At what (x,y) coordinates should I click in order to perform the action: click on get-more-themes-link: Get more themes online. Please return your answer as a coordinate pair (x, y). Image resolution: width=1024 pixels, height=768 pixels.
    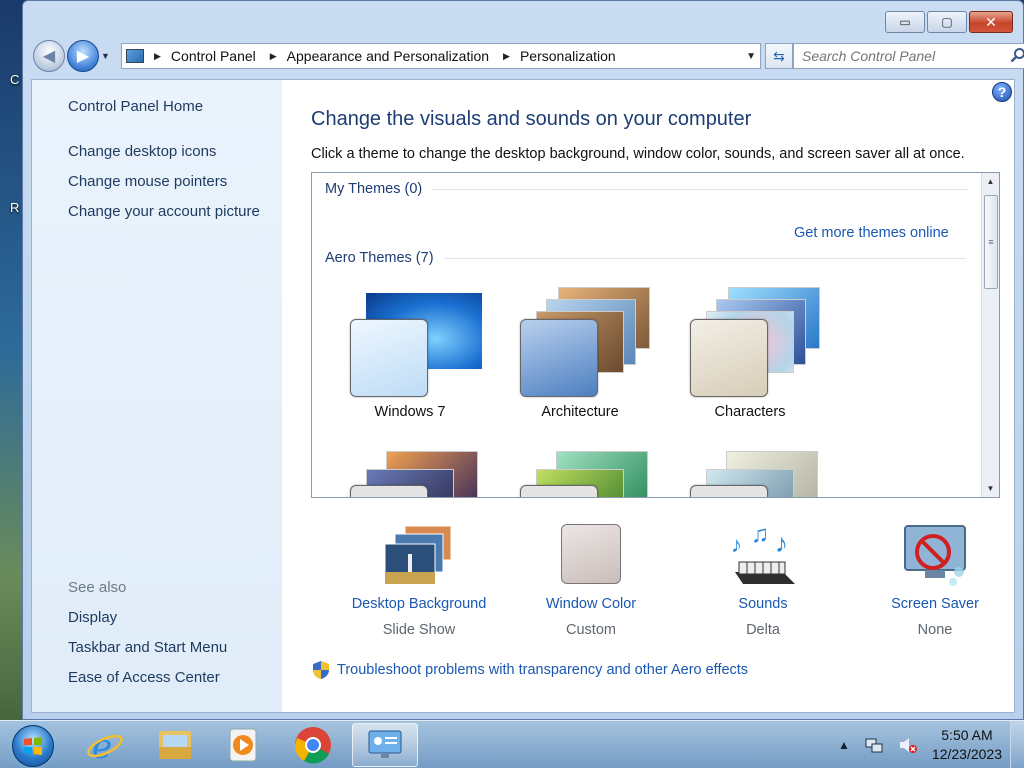
    Looking at the image, I should click on (871, 233).